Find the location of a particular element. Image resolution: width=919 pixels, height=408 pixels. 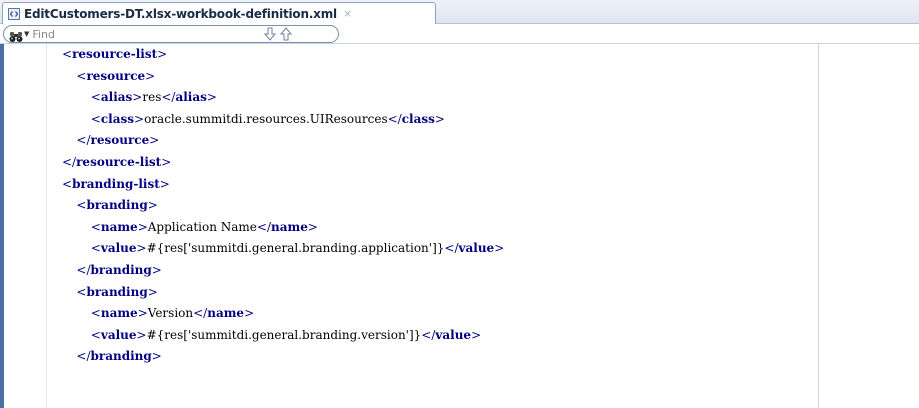

find-box: ▼ is located at coordinates (171, 34).